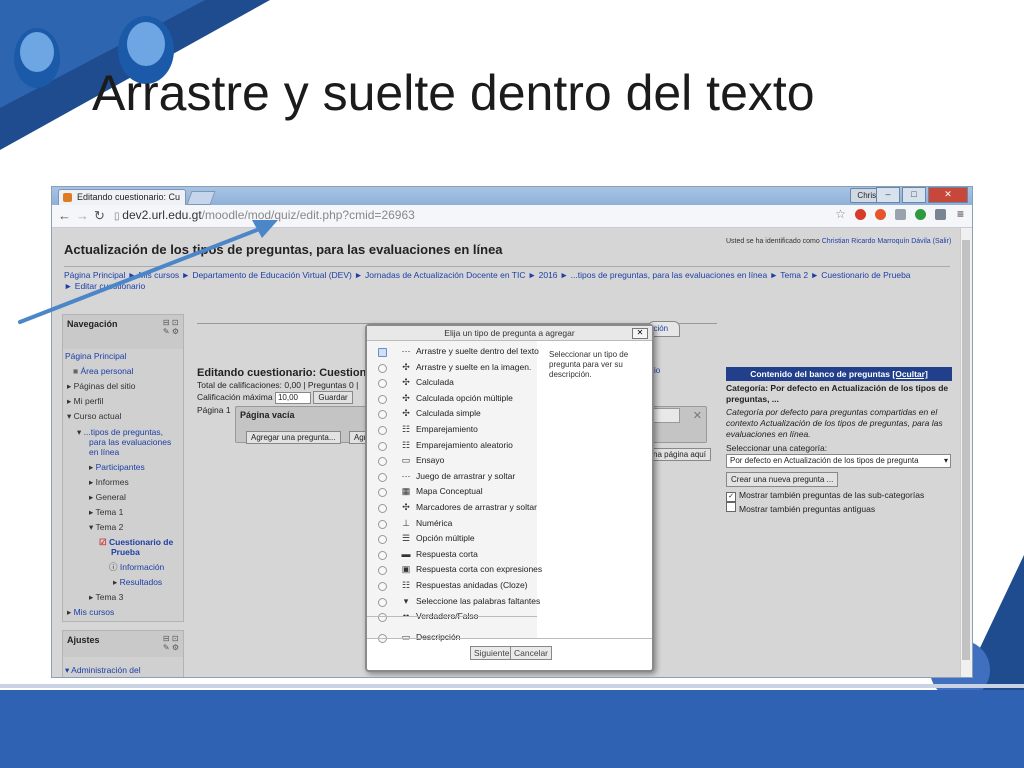  Describe the element at coordinates (452, 429) in the screenshot. I see `question-type-option: ☷ Emparejamiento` at that location.